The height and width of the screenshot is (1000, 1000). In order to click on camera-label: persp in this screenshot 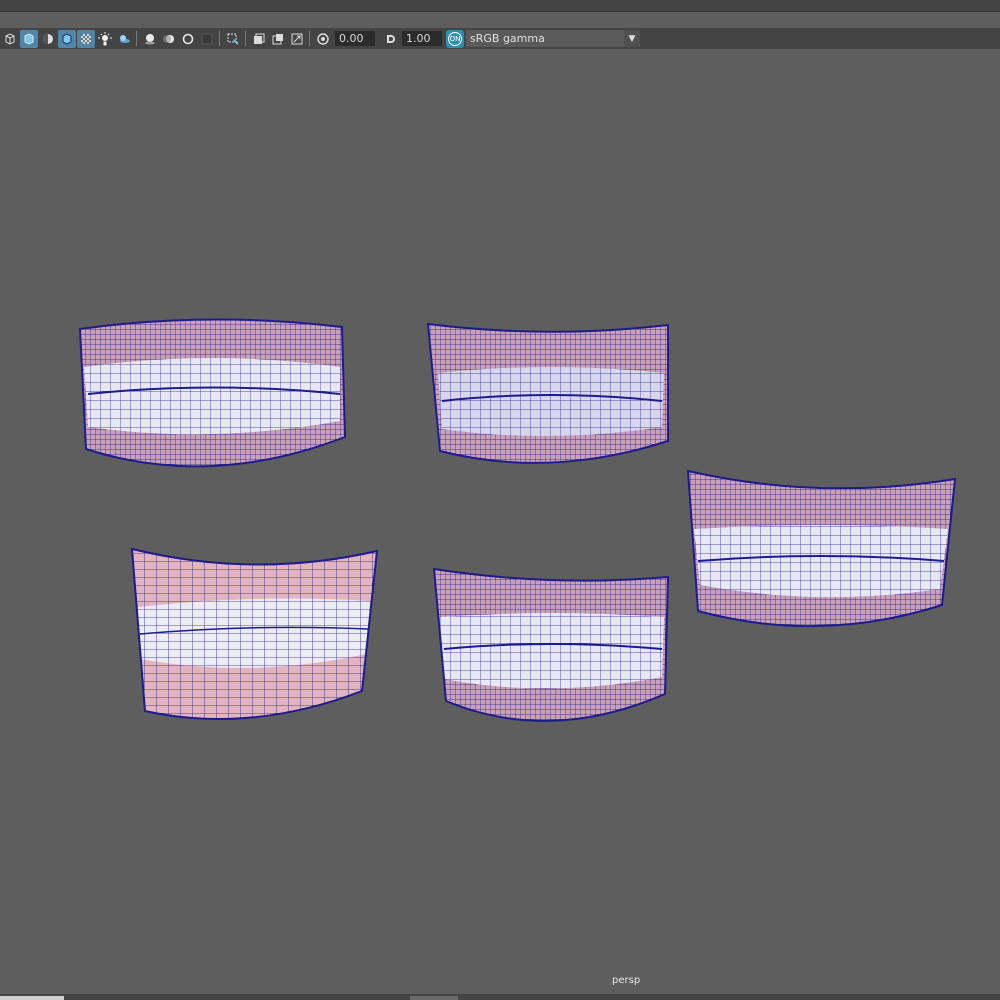, I will do `click(626, 980)`.